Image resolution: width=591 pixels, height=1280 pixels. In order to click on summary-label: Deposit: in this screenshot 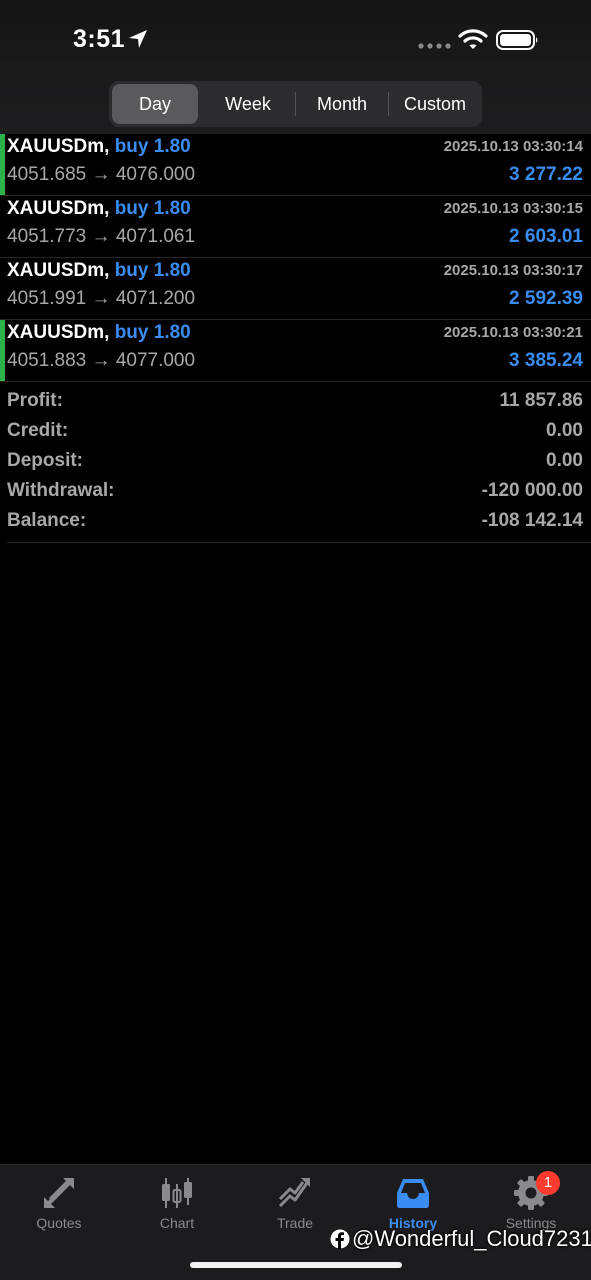, I will do `click(45, 460)`.